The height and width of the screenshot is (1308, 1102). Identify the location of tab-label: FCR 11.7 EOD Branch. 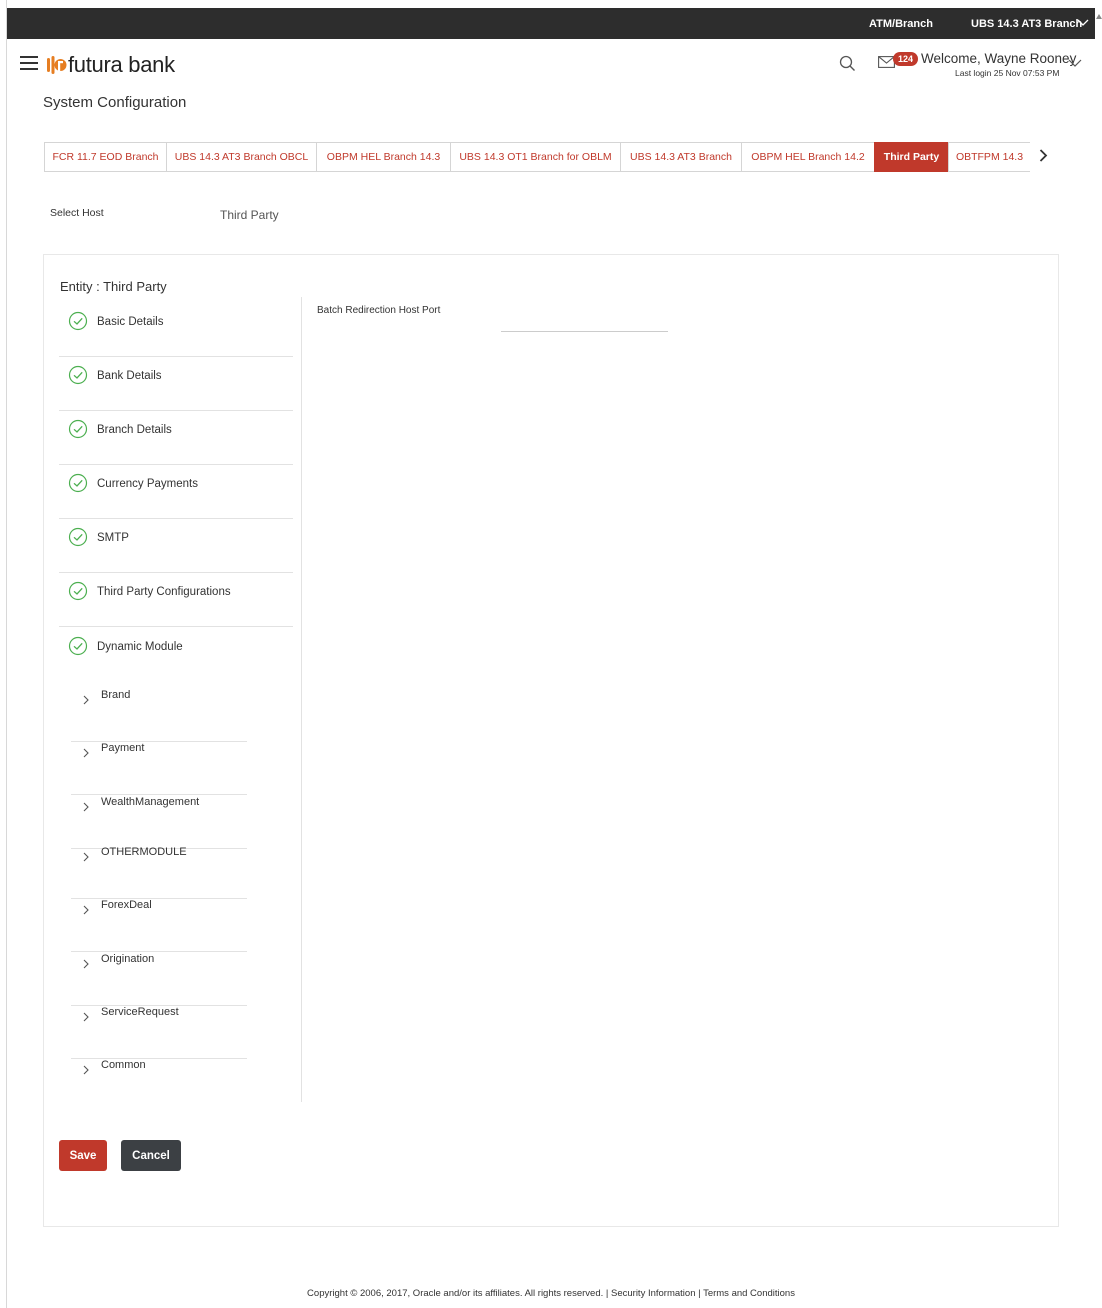
(105, 157).